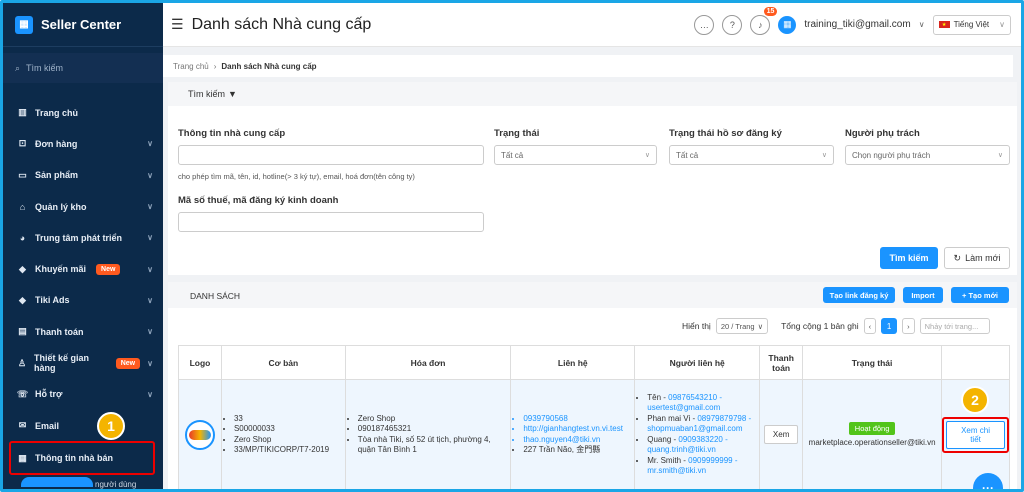 This screenshot has height=492, width=1024. Describe the element at coordinates (578, 419) in the screenshot. I see `contact-phone: 0939790568` at that location.